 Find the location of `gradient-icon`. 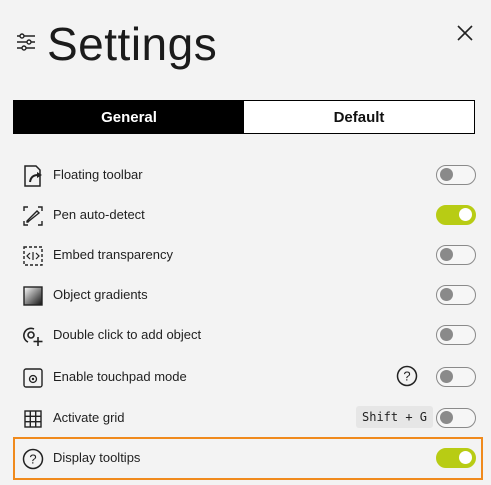

gradient-icon is located at coordinates (33, 296).